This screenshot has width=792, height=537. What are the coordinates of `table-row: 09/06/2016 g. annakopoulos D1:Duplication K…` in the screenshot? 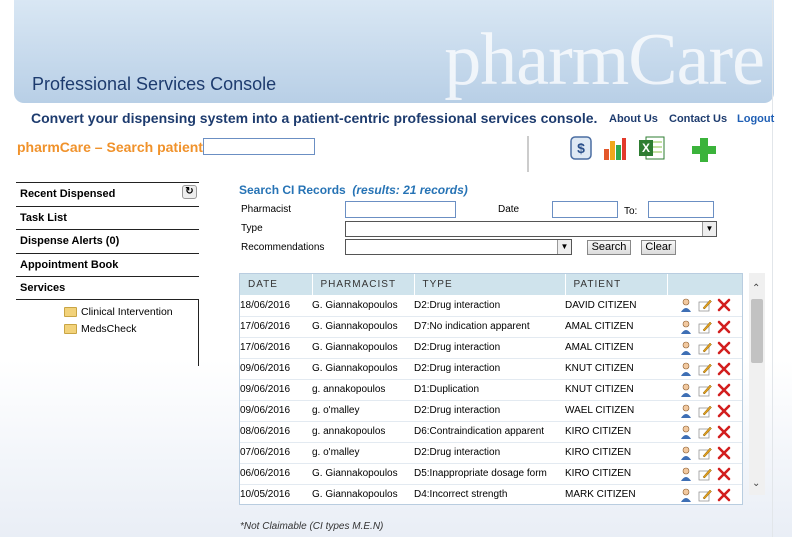 It's located at (491, 390).